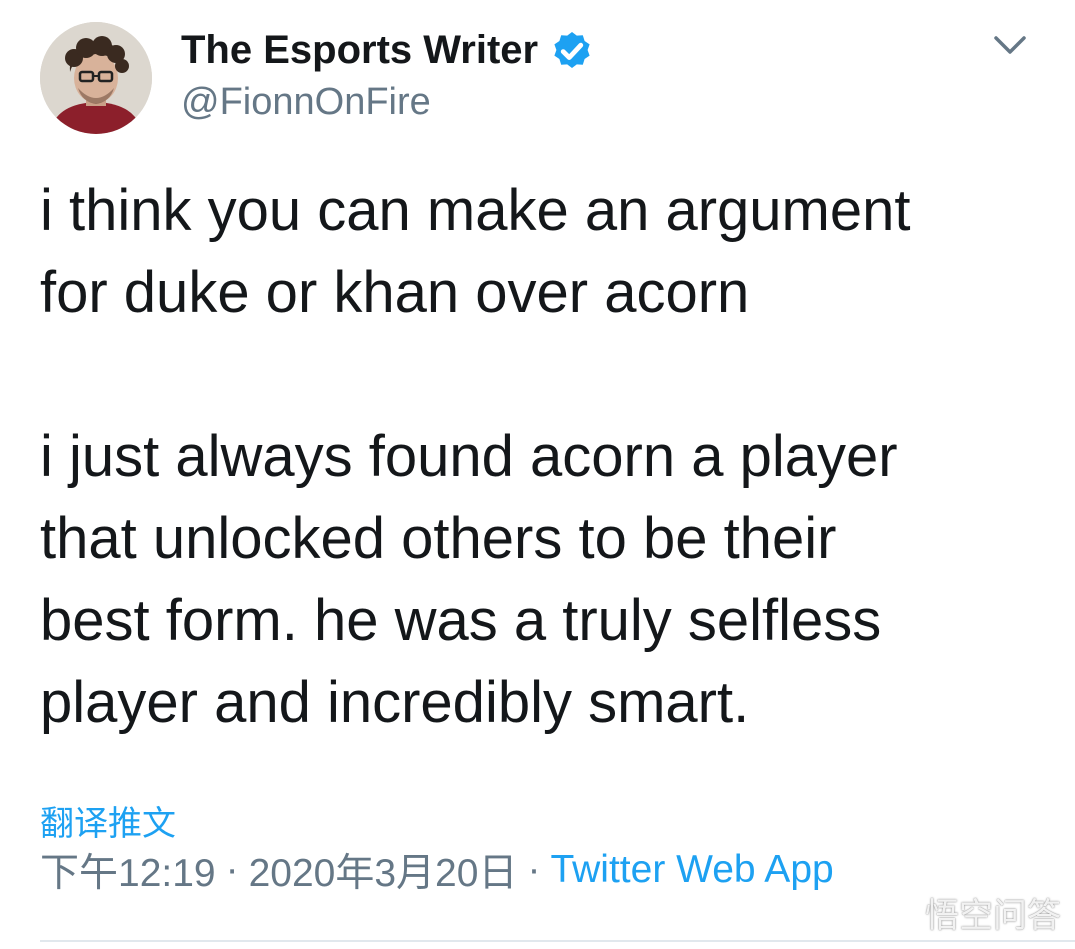 The height and width of the screenshot is (949, 1075). I want to click on divider, so click(557, 941).